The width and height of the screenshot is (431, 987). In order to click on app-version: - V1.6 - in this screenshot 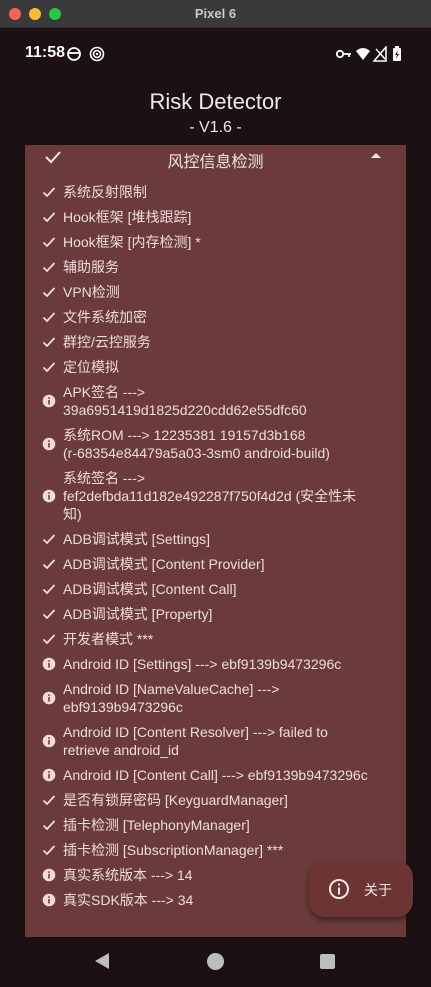, I will do `click(215, 127)`.